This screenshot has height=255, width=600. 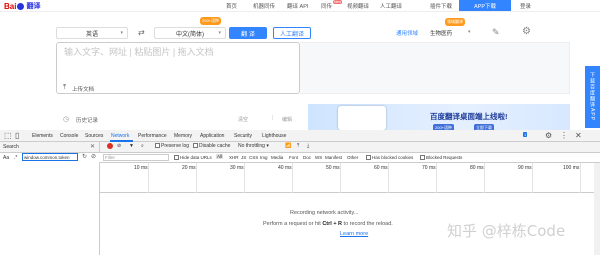 I want to click on online-status-icon: 📶, so click(x=288, y=146).